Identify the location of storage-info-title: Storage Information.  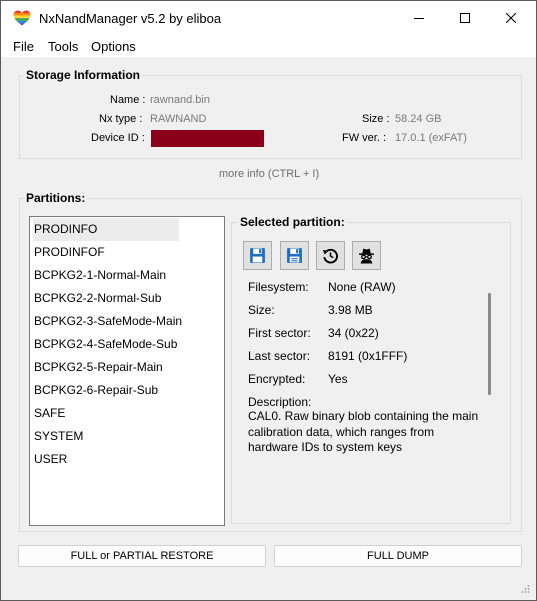
(83, 75).